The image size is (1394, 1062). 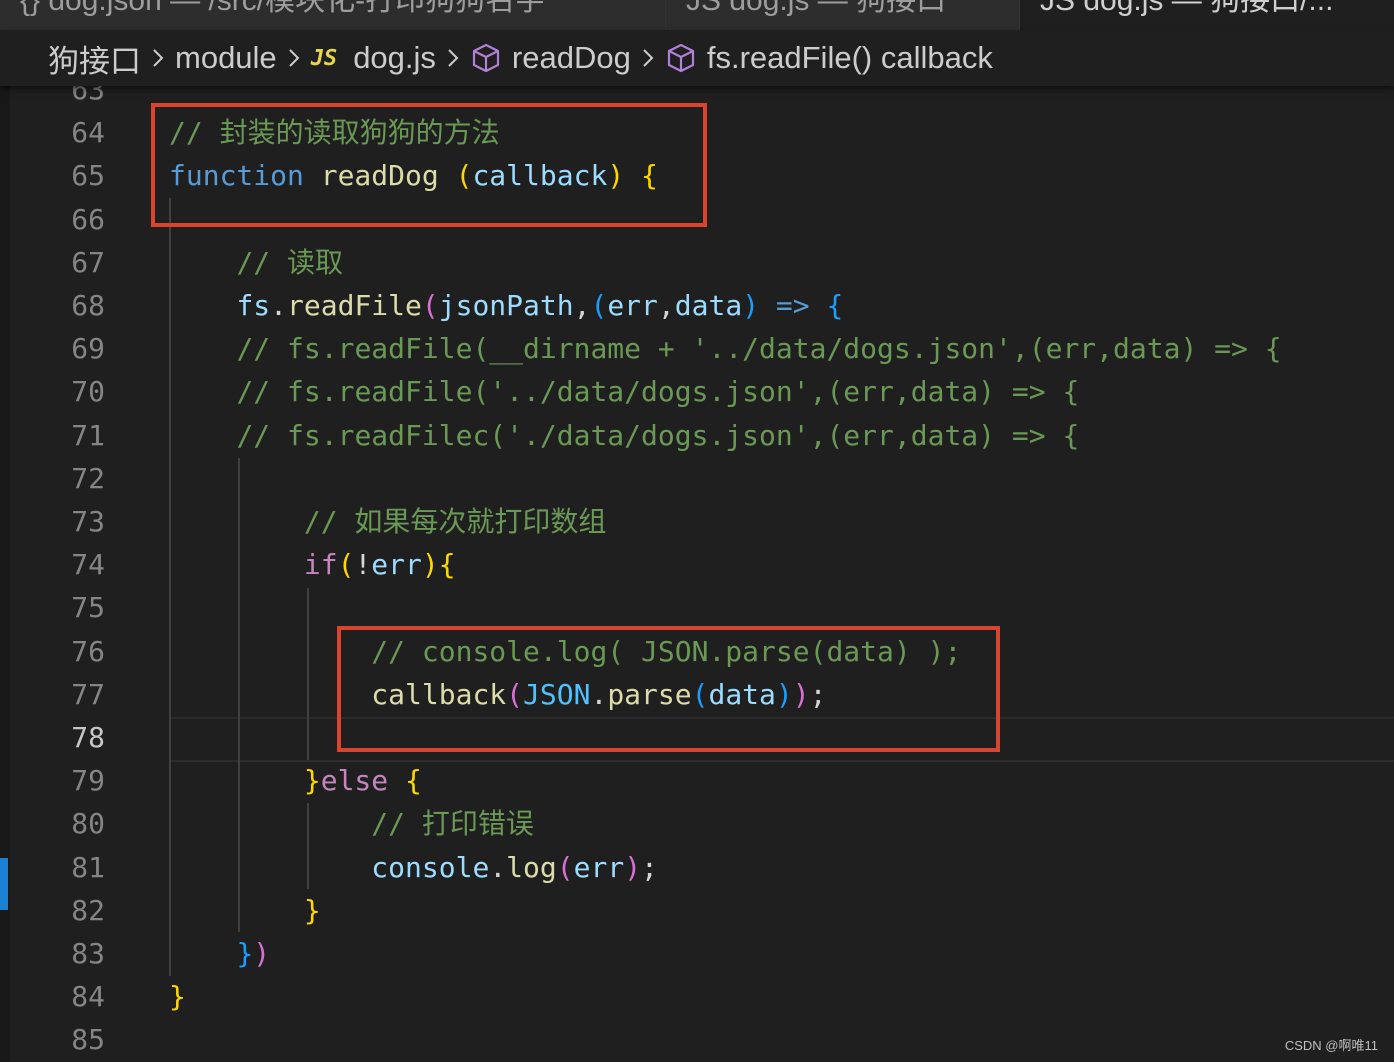 What do you see at coordinates (88, 133) in the screenshot?
I see `line-number: 64` at bounding box center [88, 133].